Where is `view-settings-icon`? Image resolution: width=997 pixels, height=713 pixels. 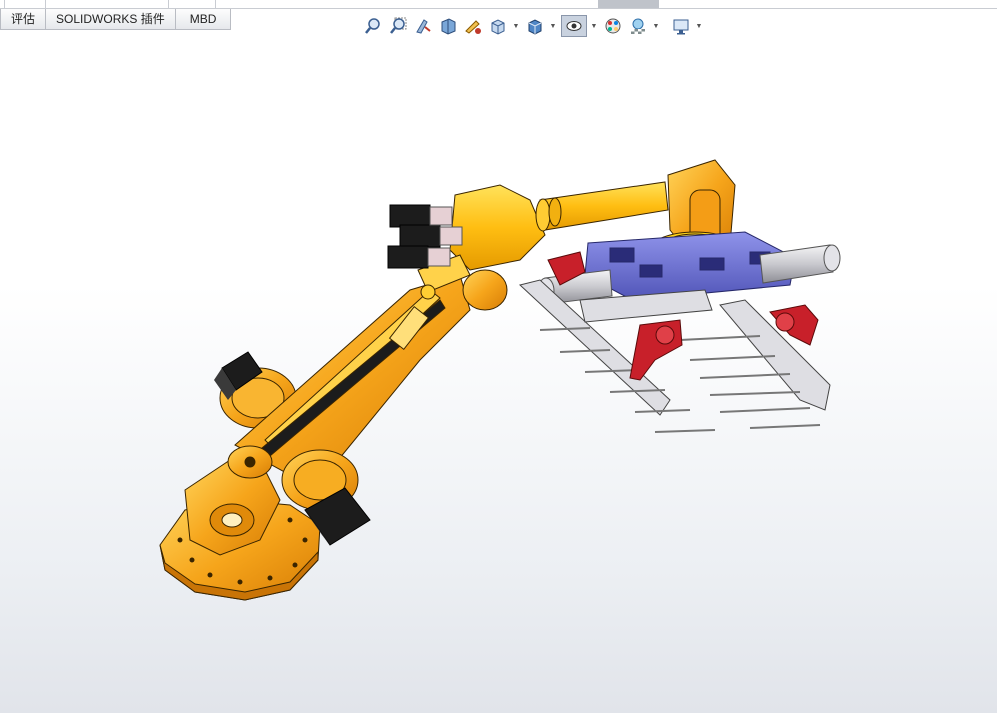
view-settings-icon is located at coordinates (681, 26).